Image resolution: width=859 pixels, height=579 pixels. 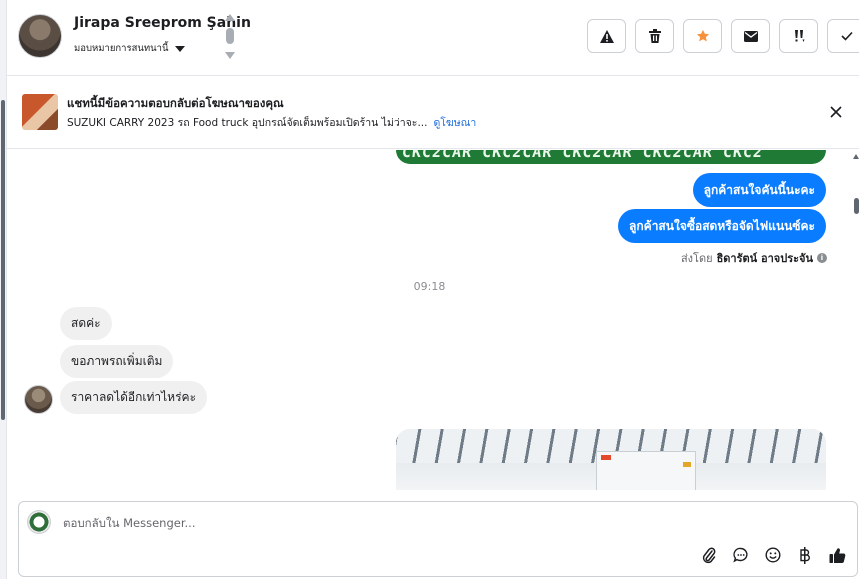 I want to click on ad-banner-title: แชทนี้มีข้อความตอบกลับต่อโฆษณาของคุณ, so click(x=175, y=103).